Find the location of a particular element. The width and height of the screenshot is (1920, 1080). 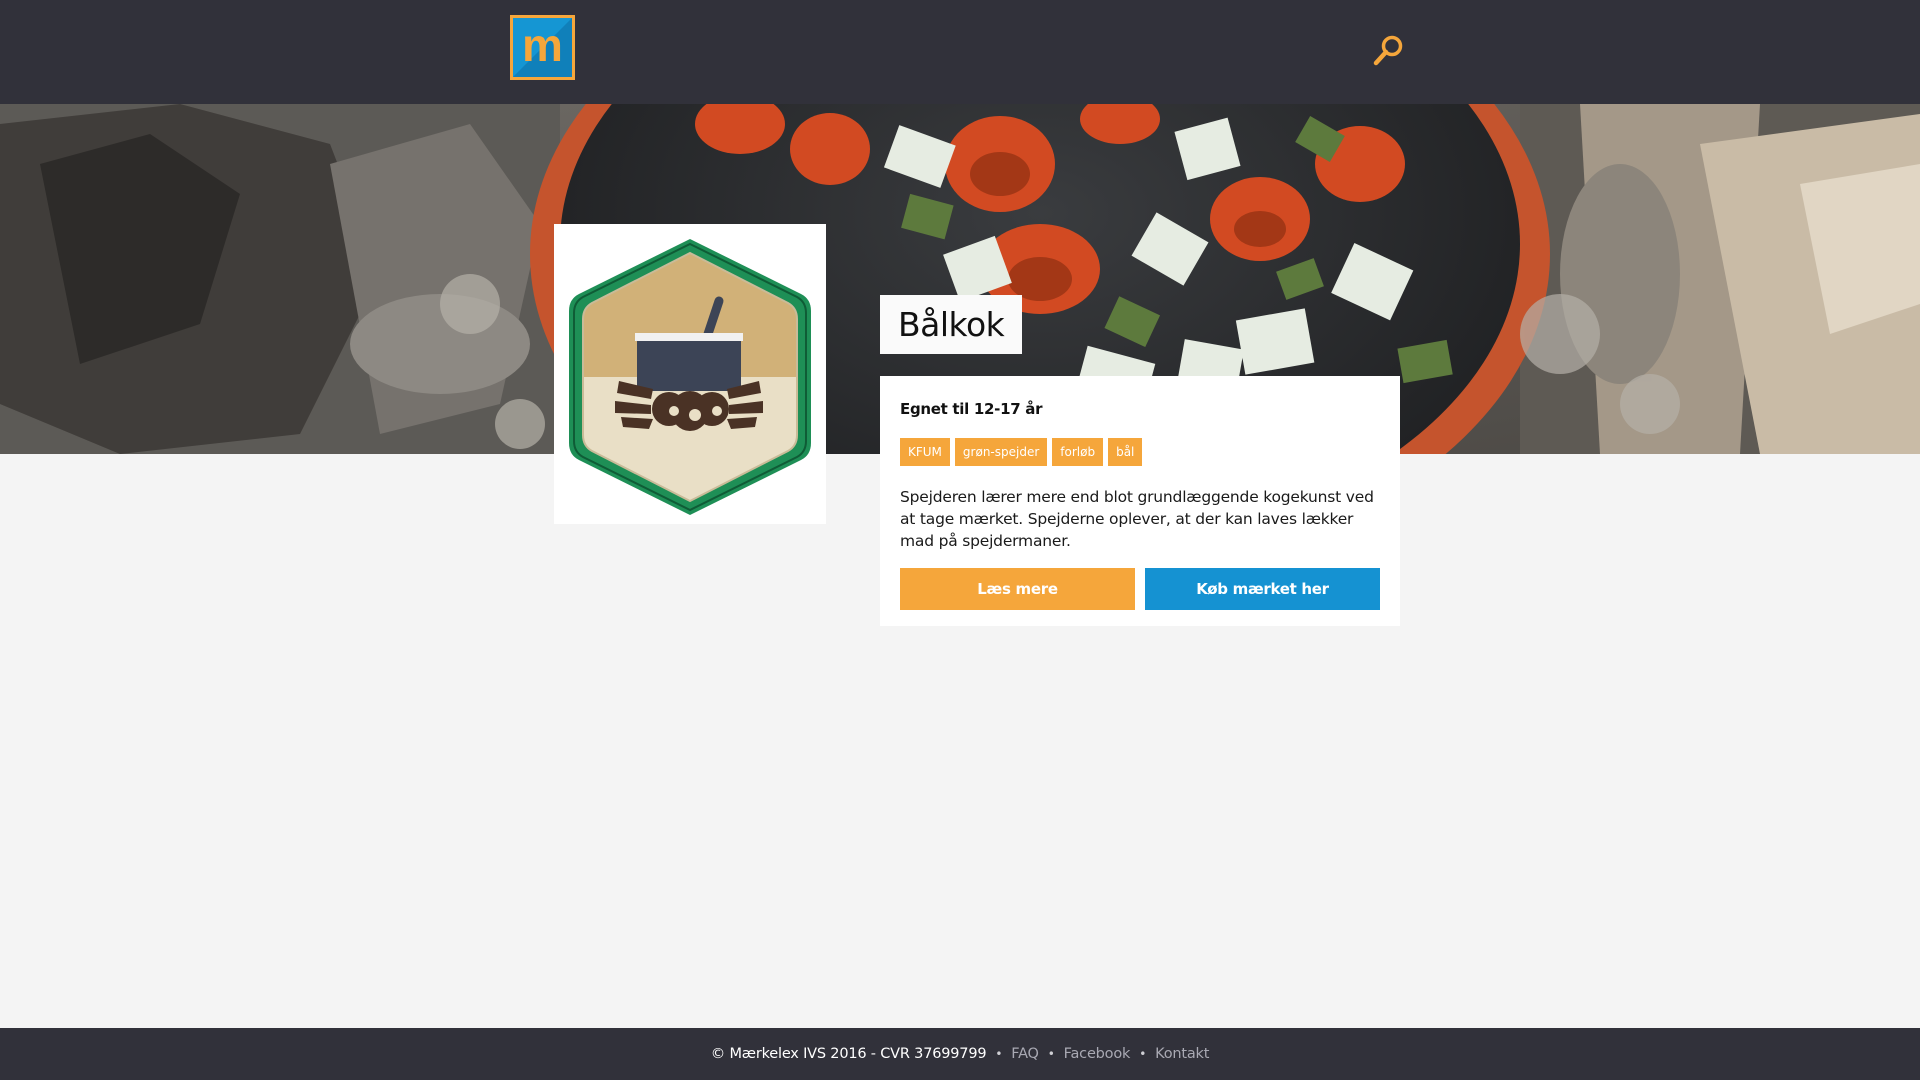

read-more-button: Læs mere is located at coordinates (1017, 589).